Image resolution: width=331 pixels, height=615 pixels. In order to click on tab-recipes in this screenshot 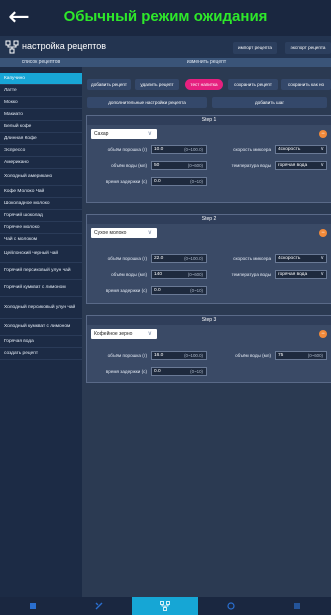, I will do `click(165, 606)`.